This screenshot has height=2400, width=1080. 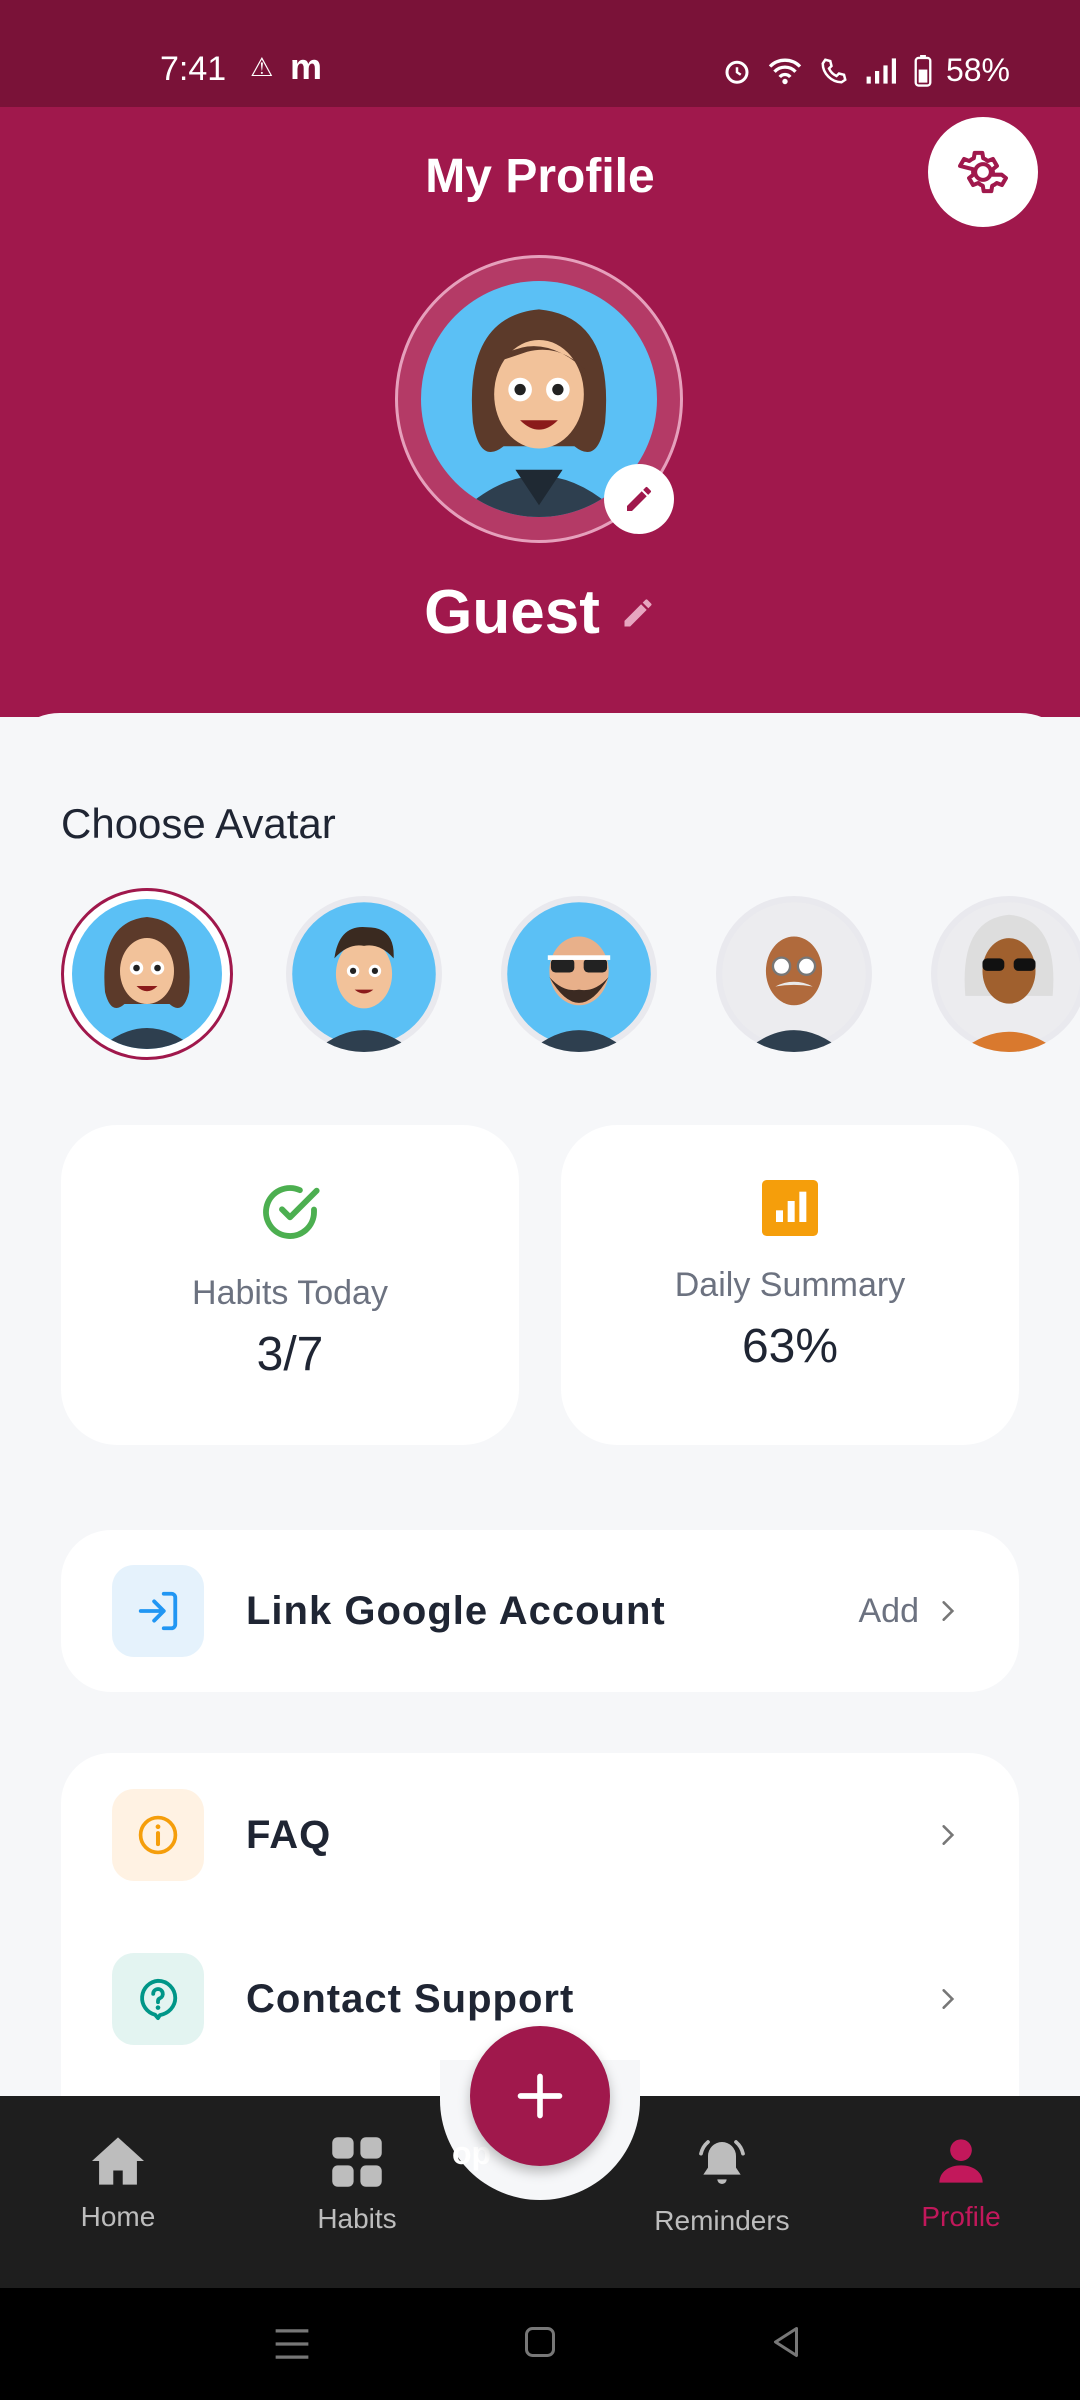 I want to click on login-icon, so click(x=158, y=1611).